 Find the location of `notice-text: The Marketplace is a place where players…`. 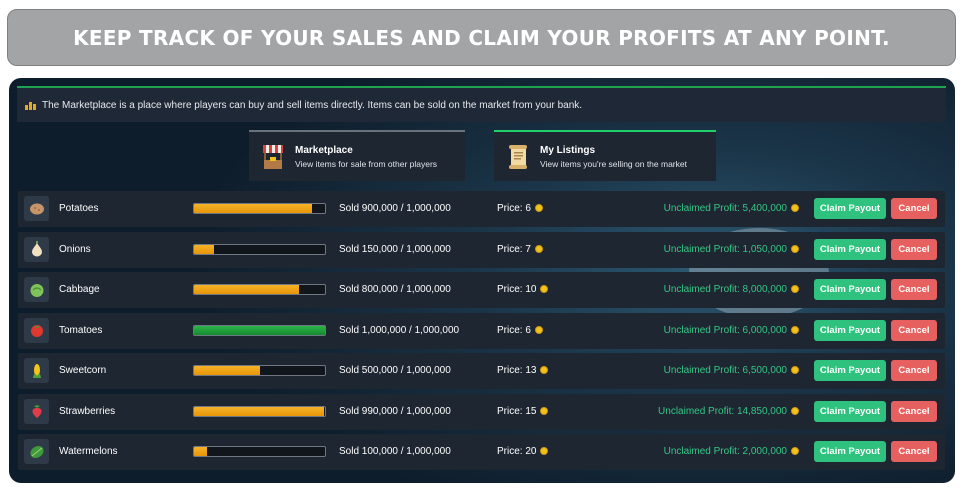

notice-text: The Marketplace is a place where players… is located at coordinates (312, 105).